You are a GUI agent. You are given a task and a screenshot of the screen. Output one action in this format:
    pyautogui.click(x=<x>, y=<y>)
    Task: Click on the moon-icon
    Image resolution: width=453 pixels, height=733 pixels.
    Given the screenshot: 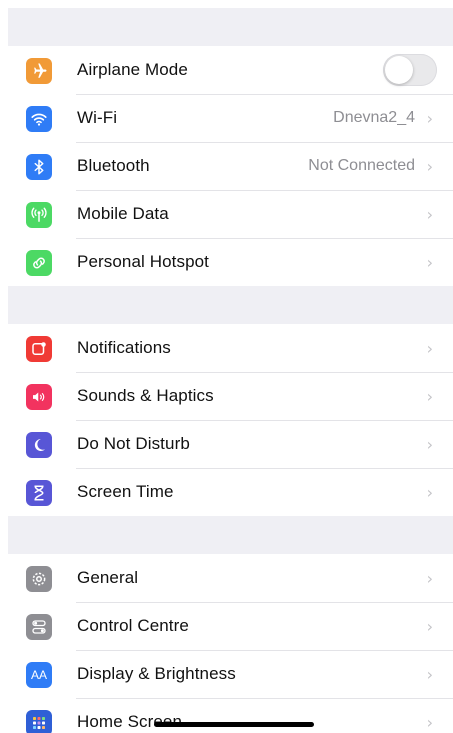 What is the action you would take?
    pyautogui.click(x=39, y=445)
    